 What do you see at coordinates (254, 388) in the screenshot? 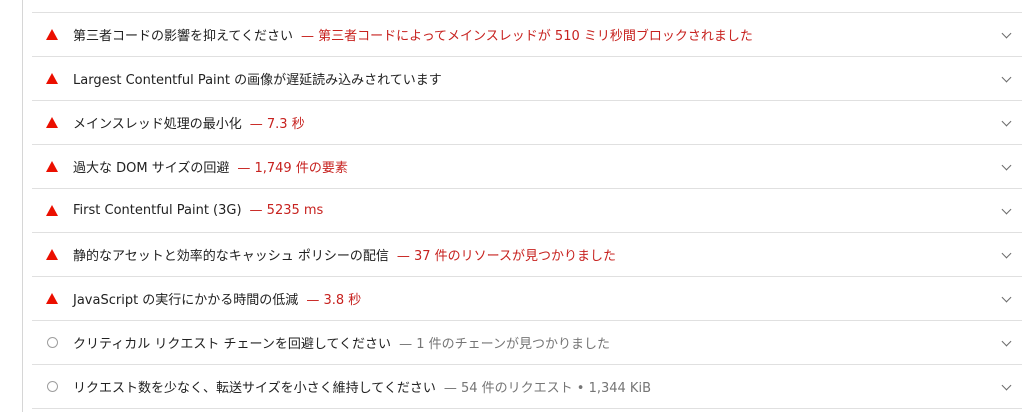
I see `audit-title: リクエスト数を少なく、転送サイズを小さく維持してください` at bounding box center [254, 388].